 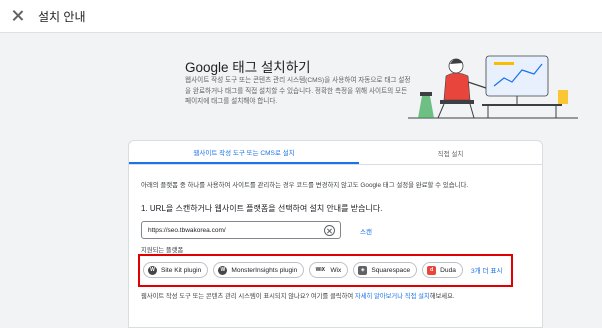 What do you see at coordinates (417, 296) in the screenshot?
I see `manual-install-link: 직접 설치` at bounding box center [417, 296].